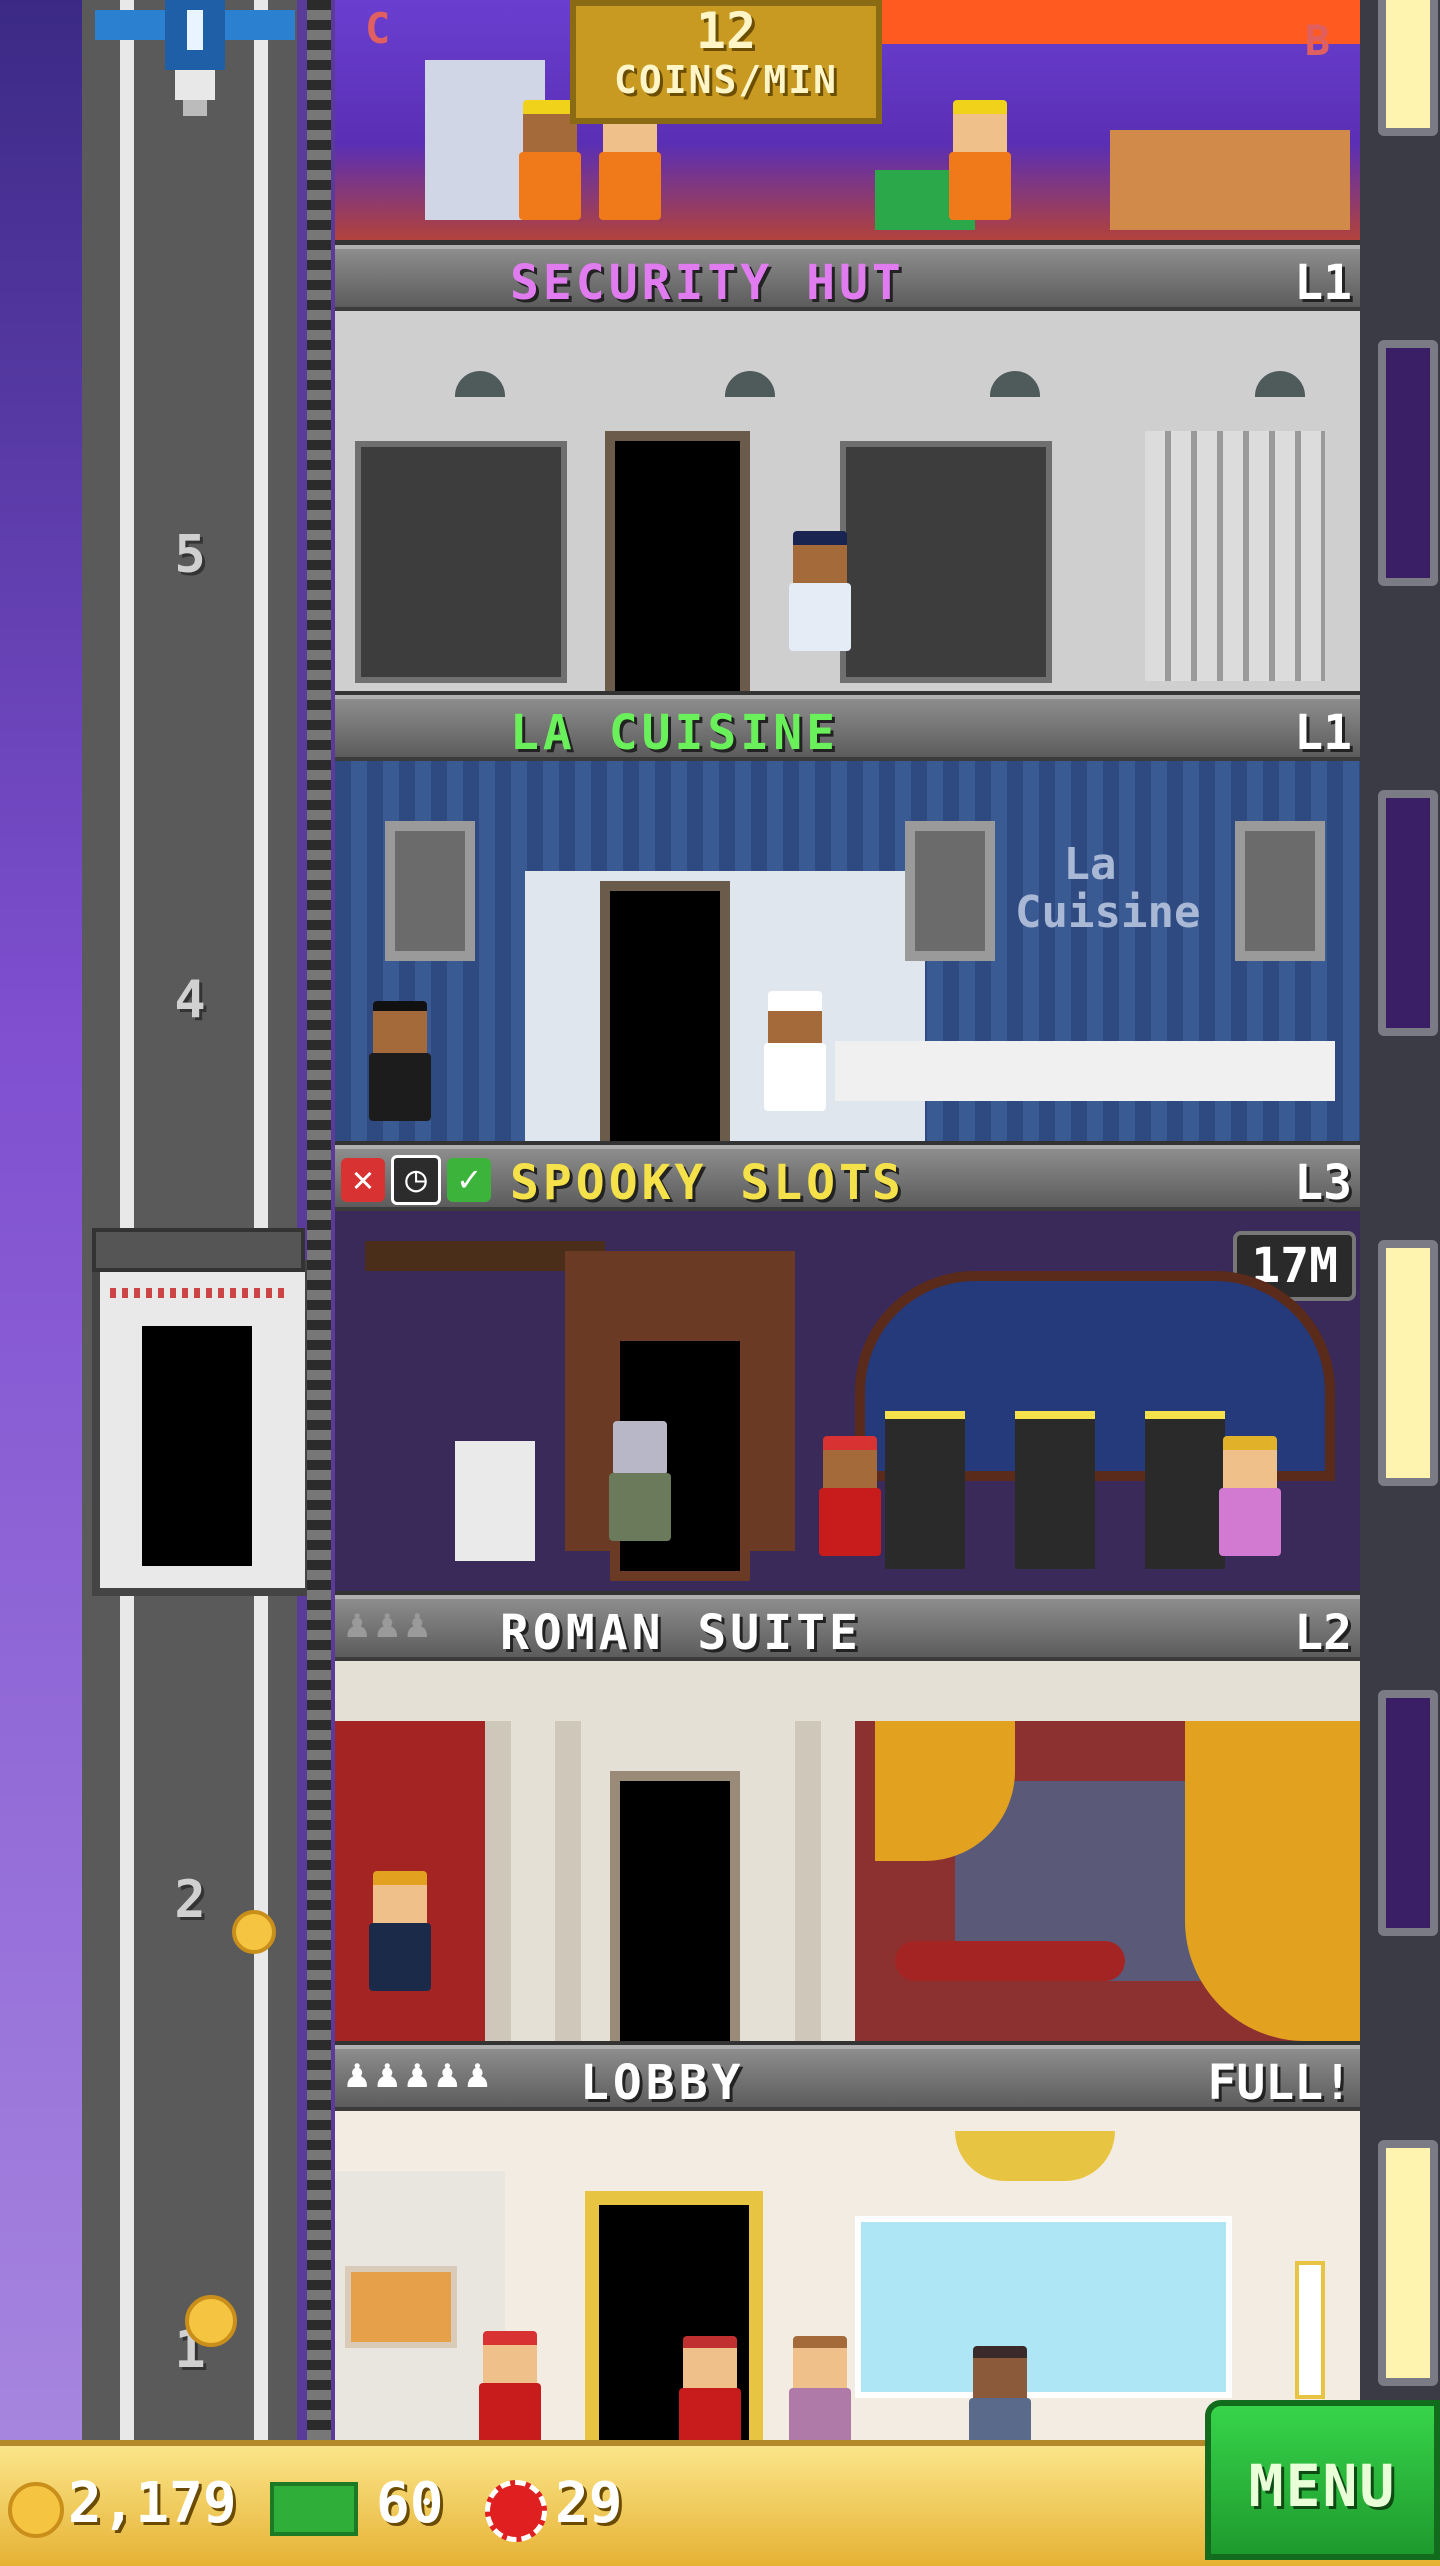 The height and width of the screenshot is (2566, 1440). I want to click on flying-saucer-icon, so click(195, 60).